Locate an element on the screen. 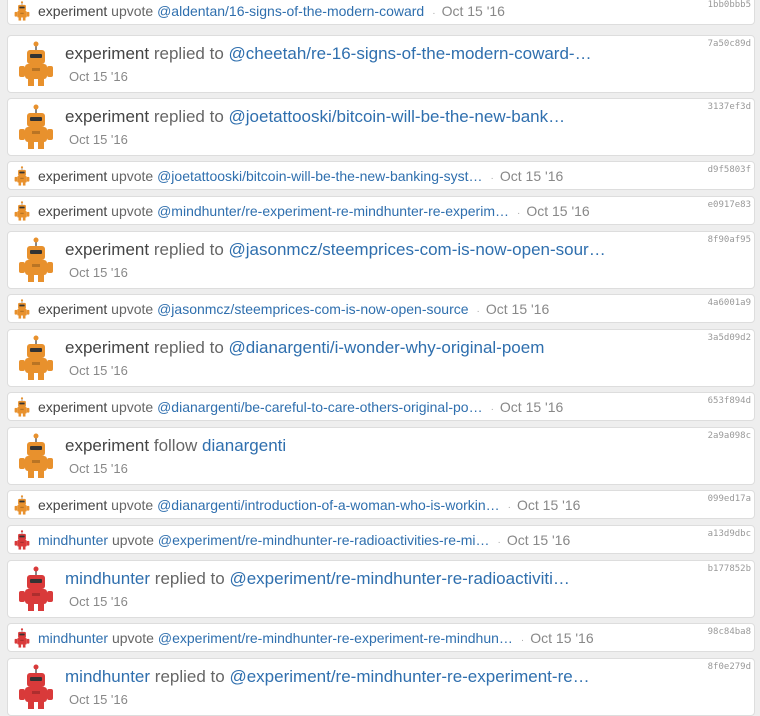  action-verb: follow is located at coordinates (175, 445).